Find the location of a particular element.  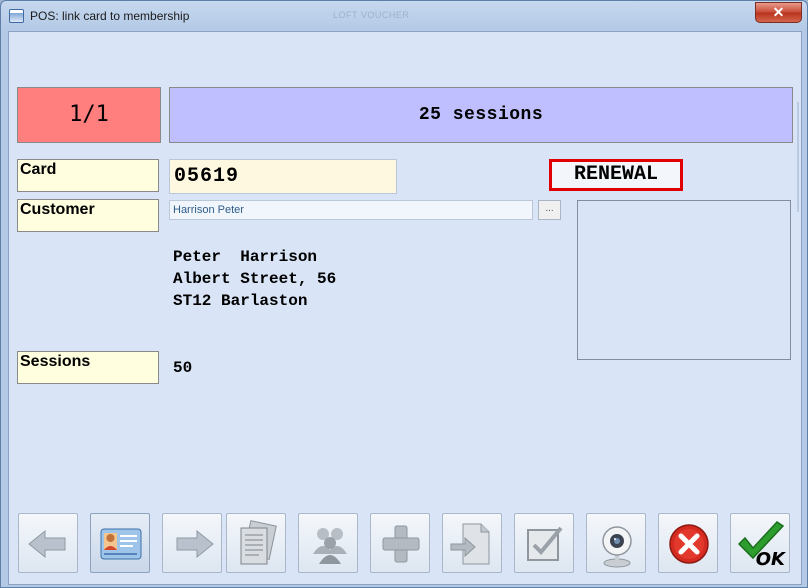

plus-icon is located at coordinates (401, 544).